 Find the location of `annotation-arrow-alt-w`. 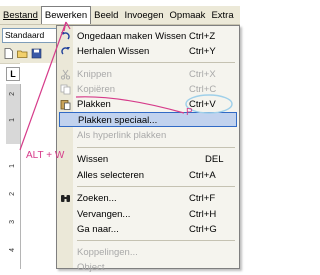

annotation-arrow-alt-w is located at coordinates (43, 86).